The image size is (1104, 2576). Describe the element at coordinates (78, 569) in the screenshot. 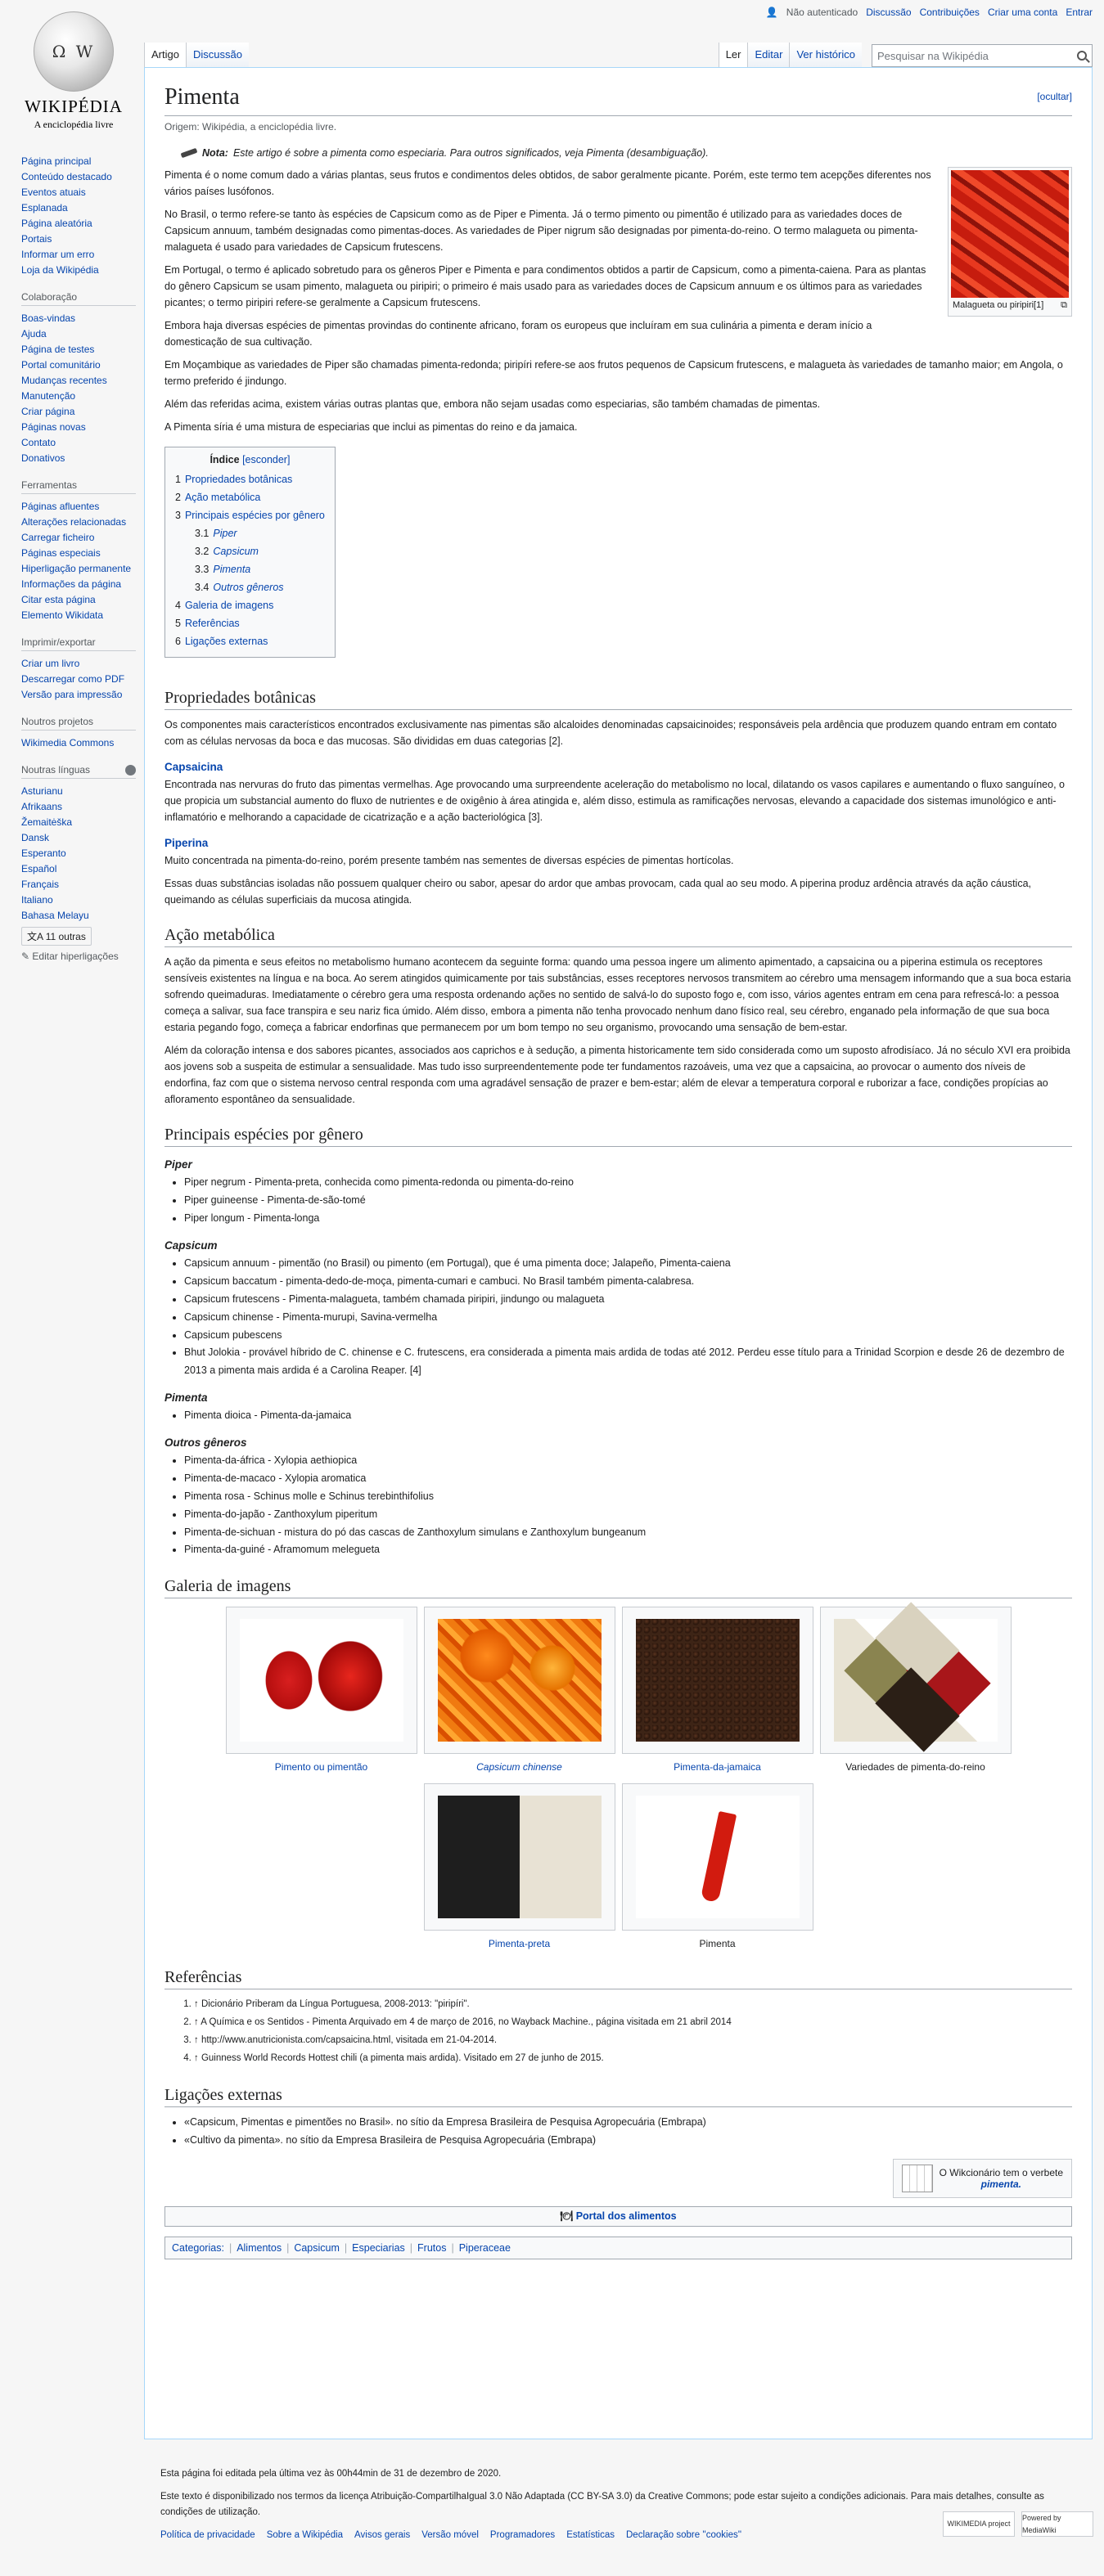

I see `sidebar-tools-item-4: Hiperligação permanente` at that location.